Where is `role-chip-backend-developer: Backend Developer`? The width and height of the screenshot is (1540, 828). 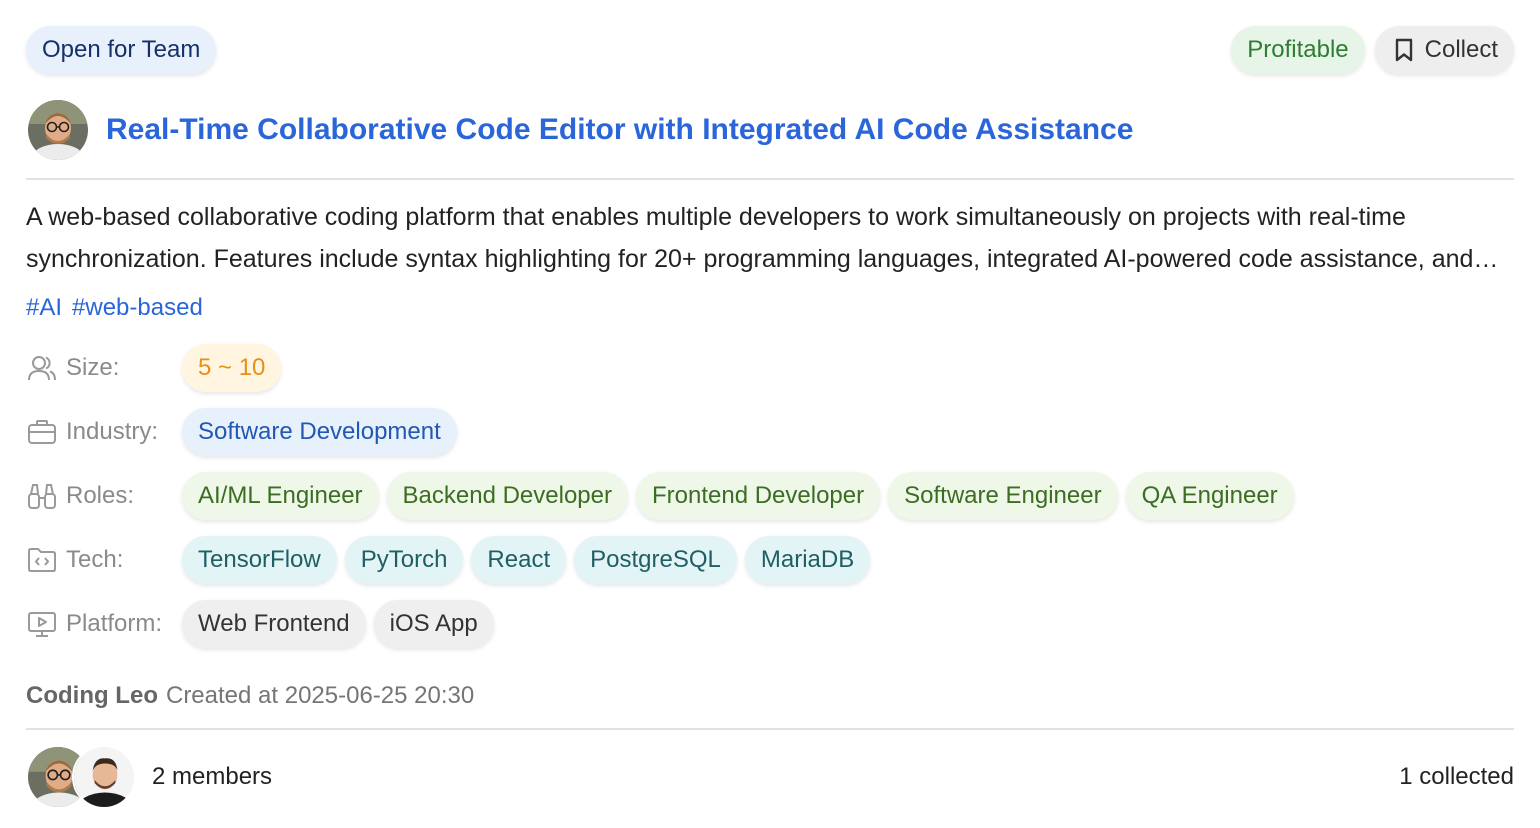
role-chip-backend-developer: Backend Developer is located at coordinates (507, 496).